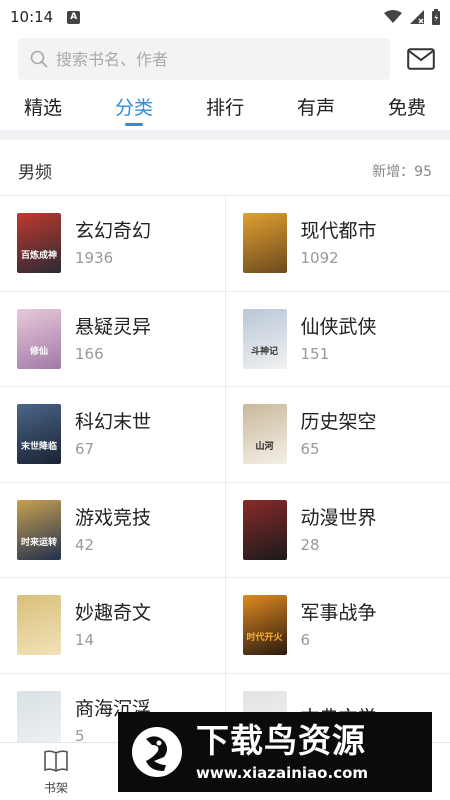 This screenshot has height=800, width=450. What do you see at coordinates (134, 110) in the screenshot?
I see `tab-category: 分类` at bounding box center [134, 110].